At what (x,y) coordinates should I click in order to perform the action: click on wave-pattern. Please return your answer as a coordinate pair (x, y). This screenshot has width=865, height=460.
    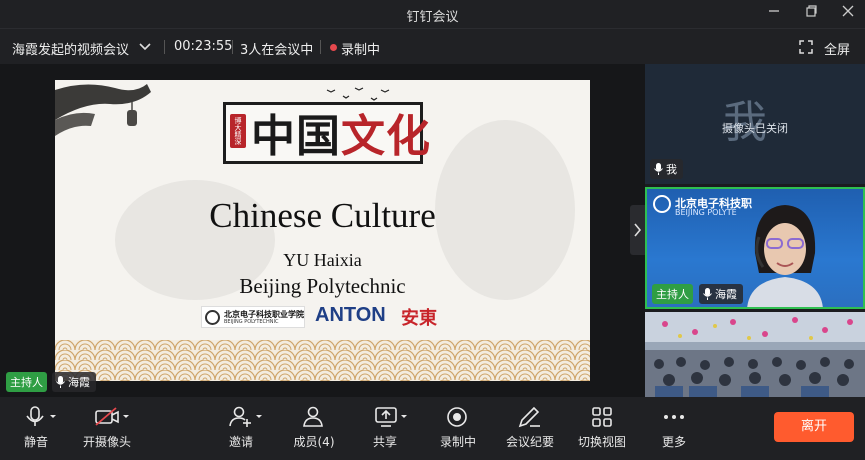
    Looking at the image, I should click on (322, 360).